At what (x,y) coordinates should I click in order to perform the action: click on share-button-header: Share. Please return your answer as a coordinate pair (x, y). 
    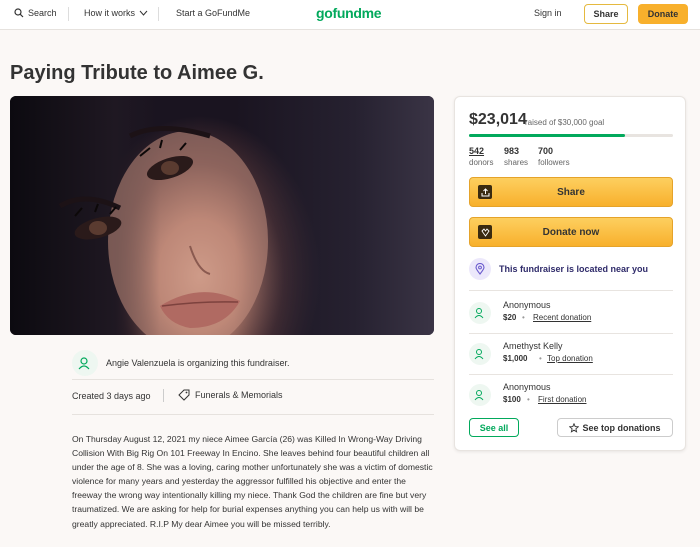
    Looking at the image, I should click on (606, 14).